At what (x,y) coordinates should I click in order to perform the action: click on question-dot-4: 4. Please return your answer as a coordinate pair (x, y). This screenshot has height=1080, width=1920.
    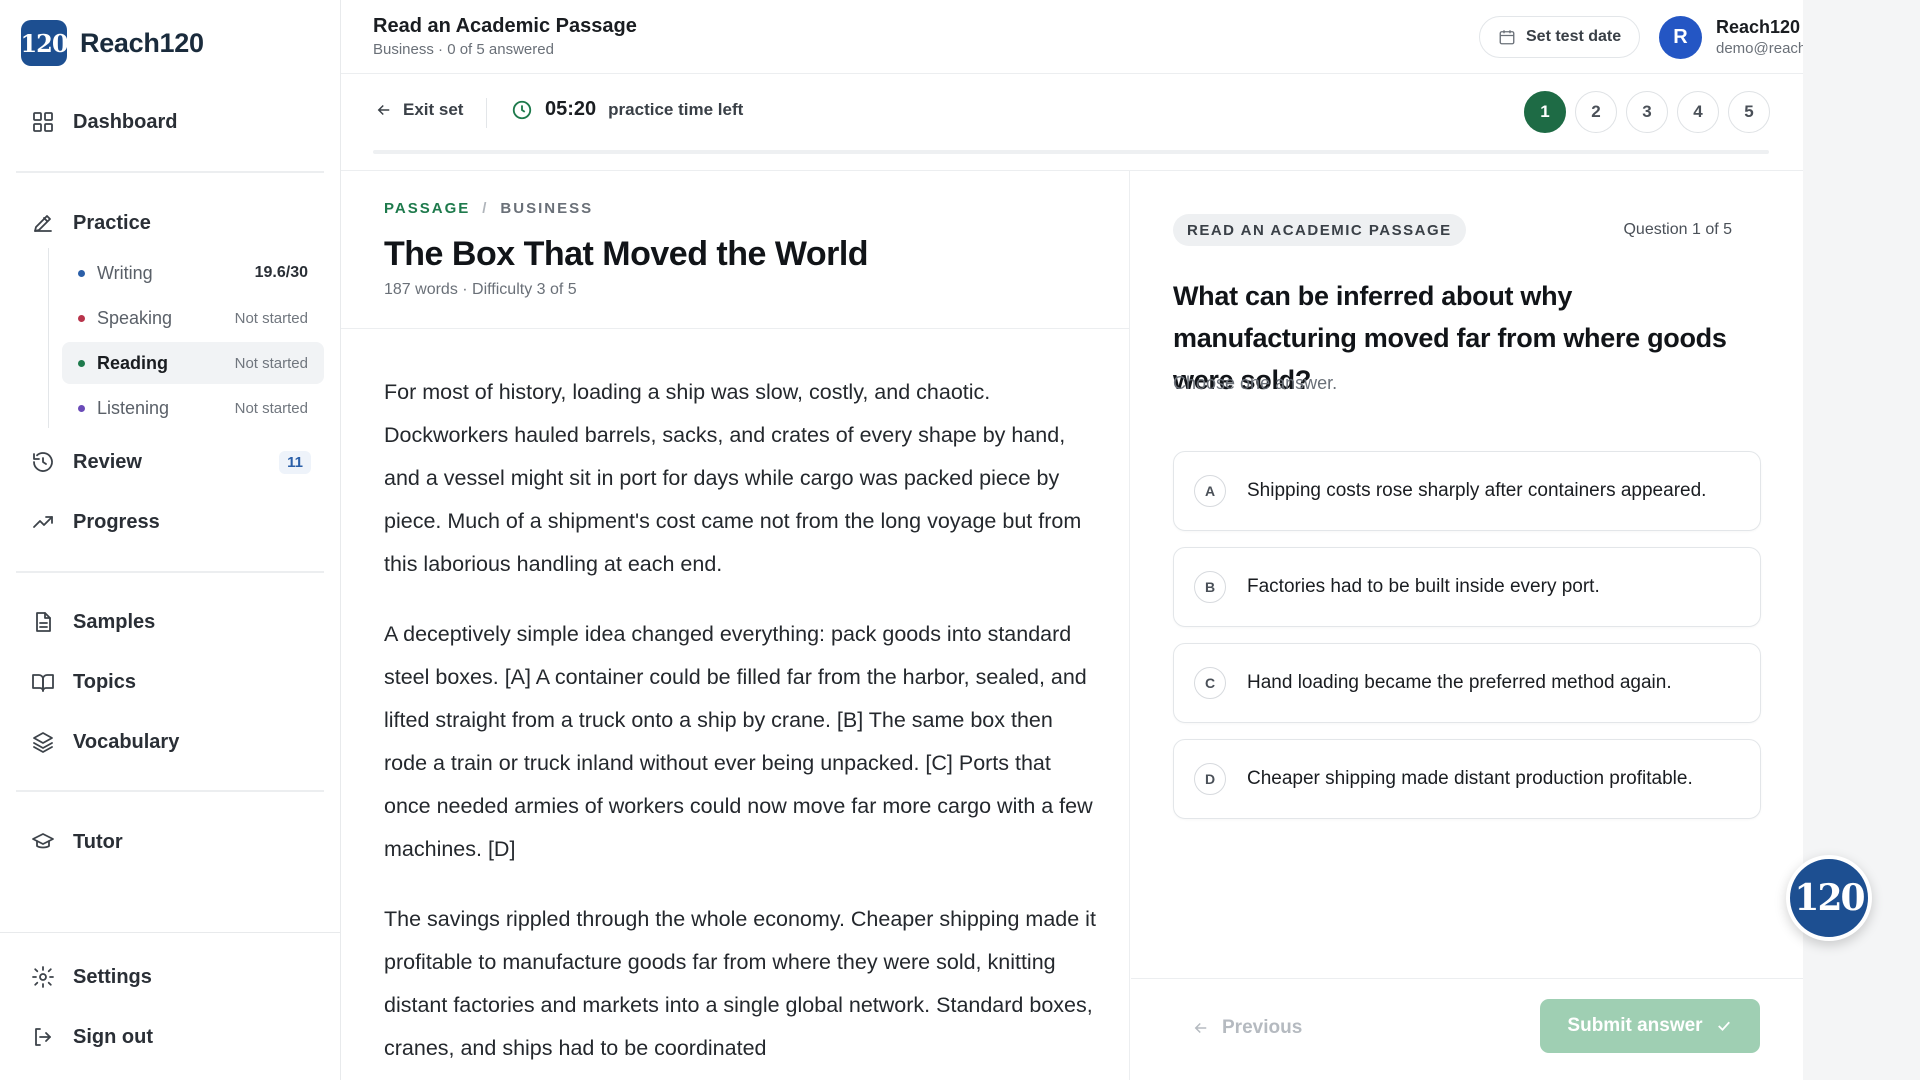
    Looking at the image, I should click on (1698, 112).